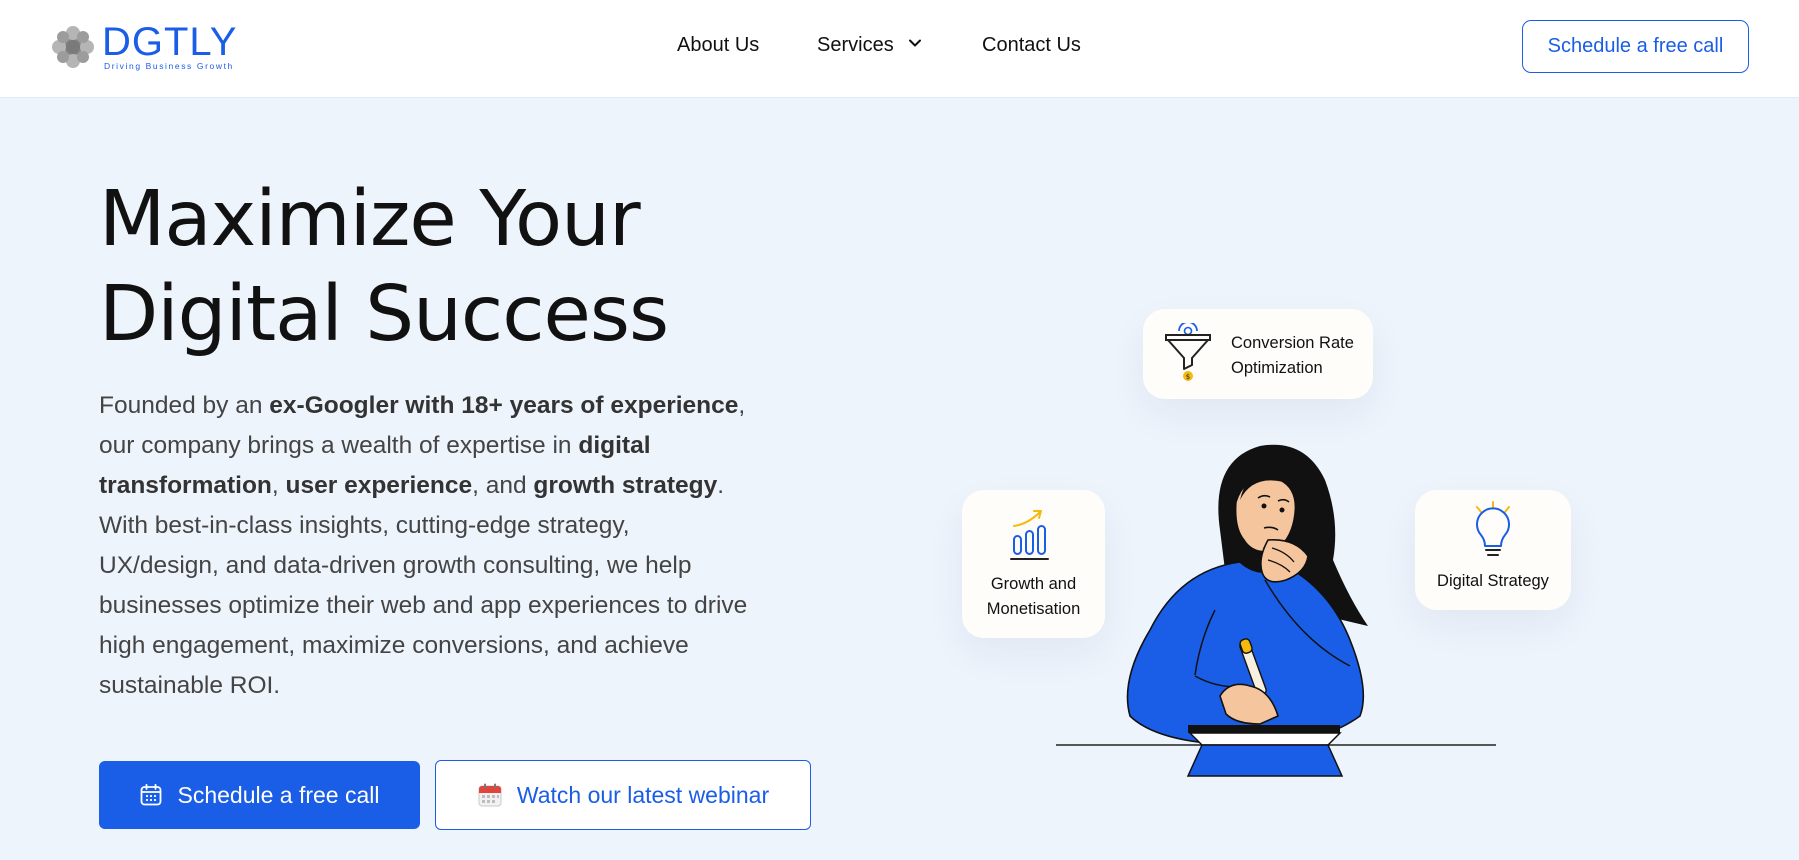  What do you see at coordinates (169, 66) in the screenshot?
I see `brand-tagline: Driving Business Growth` at bounding box center [169, 66].